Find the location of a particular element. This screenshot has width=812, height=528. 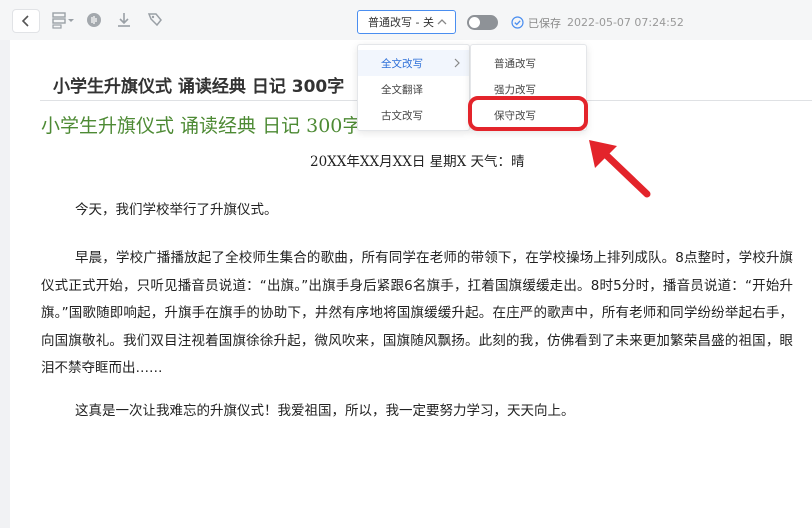

menu-item-label: 强力改写 is located at coordinates (515, 89).